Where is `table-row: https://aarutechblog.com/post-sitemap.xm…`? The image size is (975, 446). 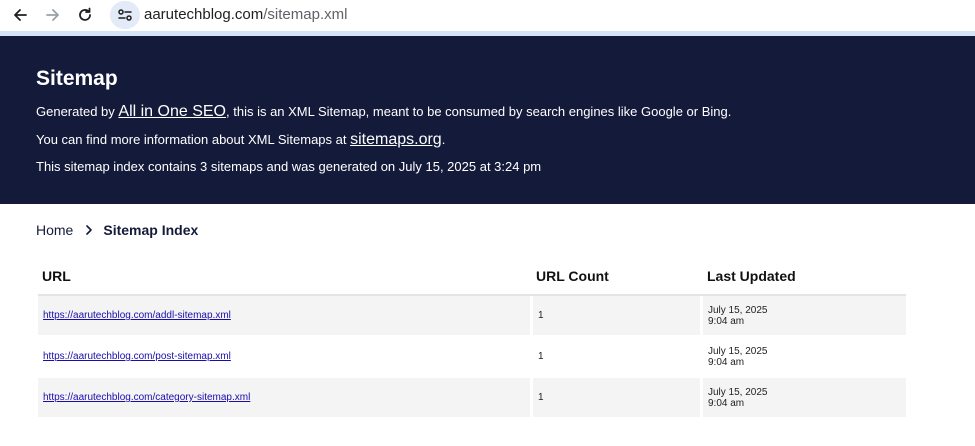
table-row: https://aarutechblog.com/post-sitemap.xm… is located at coordinates (472, 357).